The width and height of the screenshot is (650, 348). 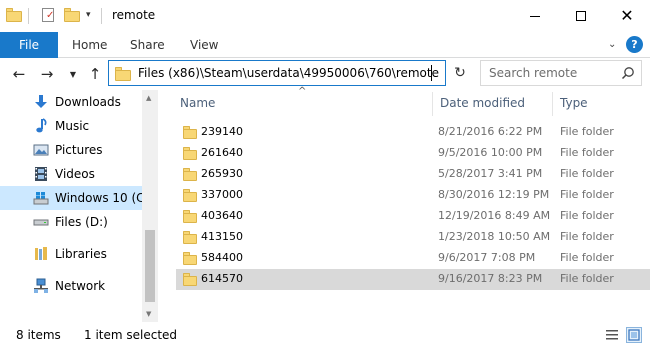 I want to click on file-name: 261640, so click(x=222, y=152).